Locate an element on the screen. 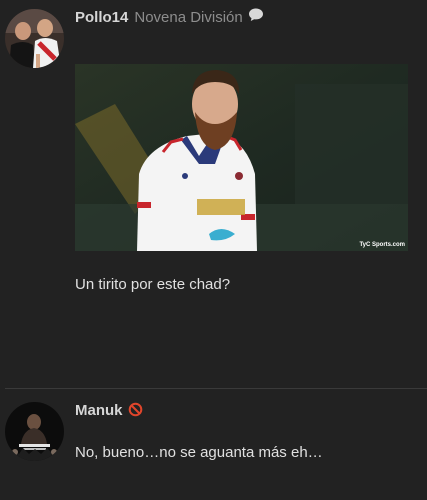 This screenshot has height=500, width=427. post-text: Un tirito por este chad? is located at coordinates (153, 284).